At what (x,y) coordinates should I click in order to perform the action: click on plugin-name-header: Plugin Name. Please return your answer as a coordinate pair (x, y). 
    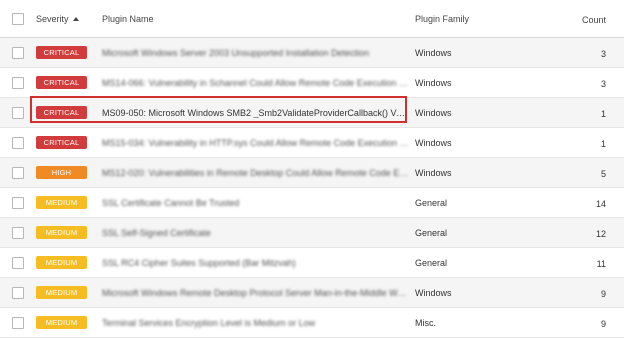
    Looking at the image, I should click on (258, 19).